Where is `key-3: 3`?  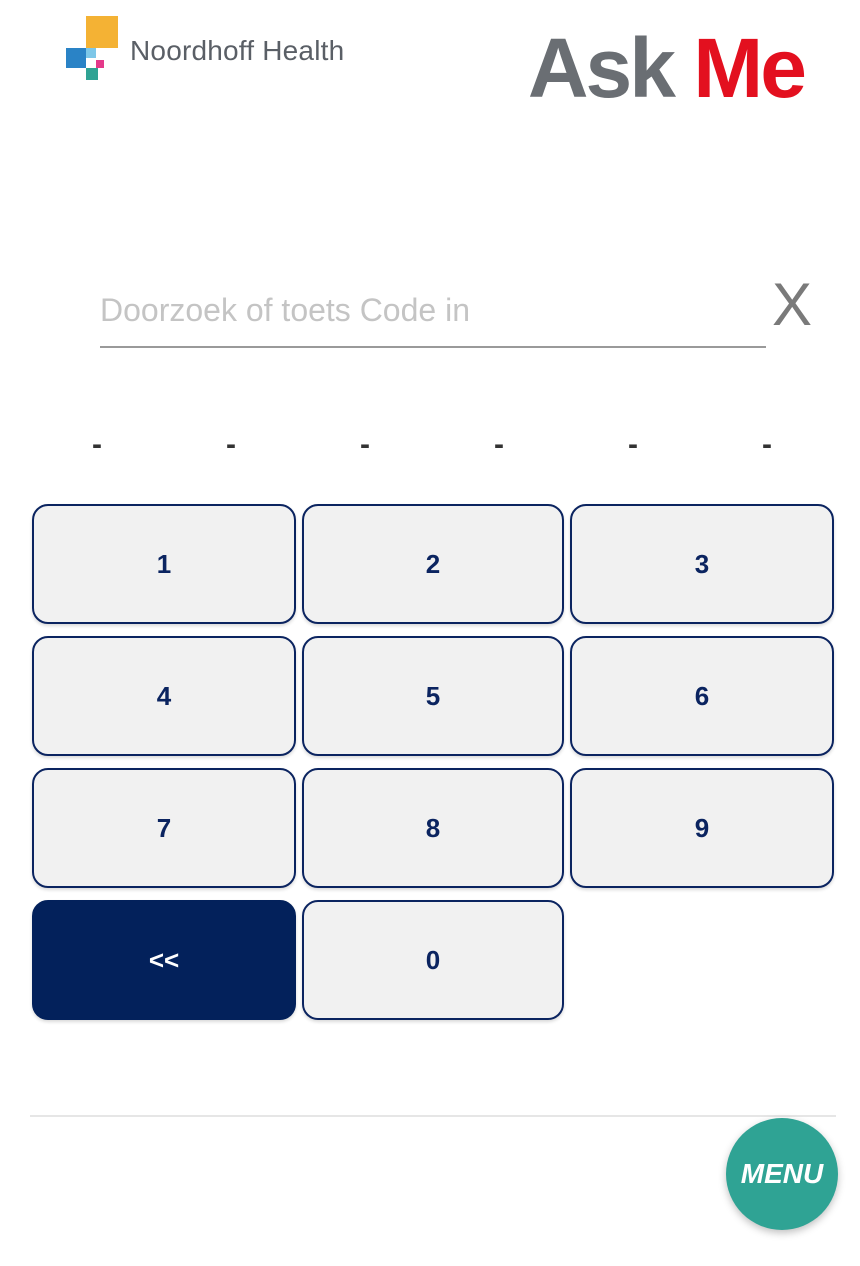
key-3: 3 is located at coordinates (702, 564).